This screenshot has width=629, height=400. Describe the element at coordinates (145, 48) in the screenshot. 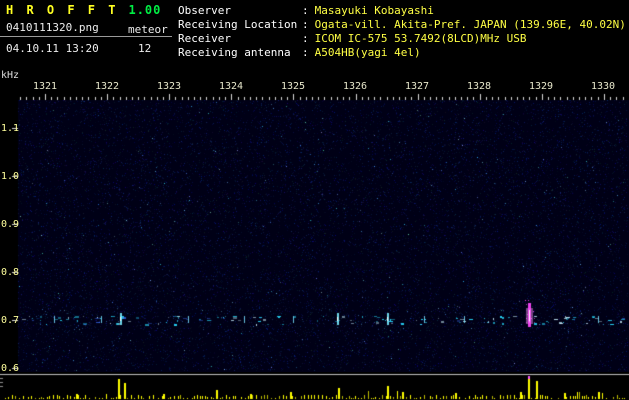

I see `meteor-count: 12` at that location.